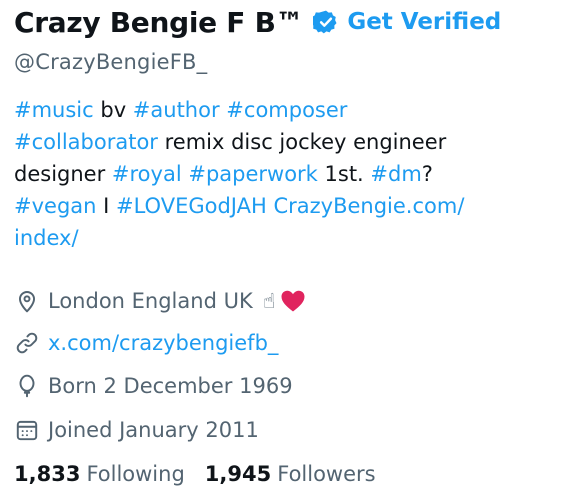 This screenshot has width=564, height=501. What do you see at coordinates (159, 22) in the screenshot?
I see `display-name: Crazy Bengie F B™` at bounding box center [159, 22].